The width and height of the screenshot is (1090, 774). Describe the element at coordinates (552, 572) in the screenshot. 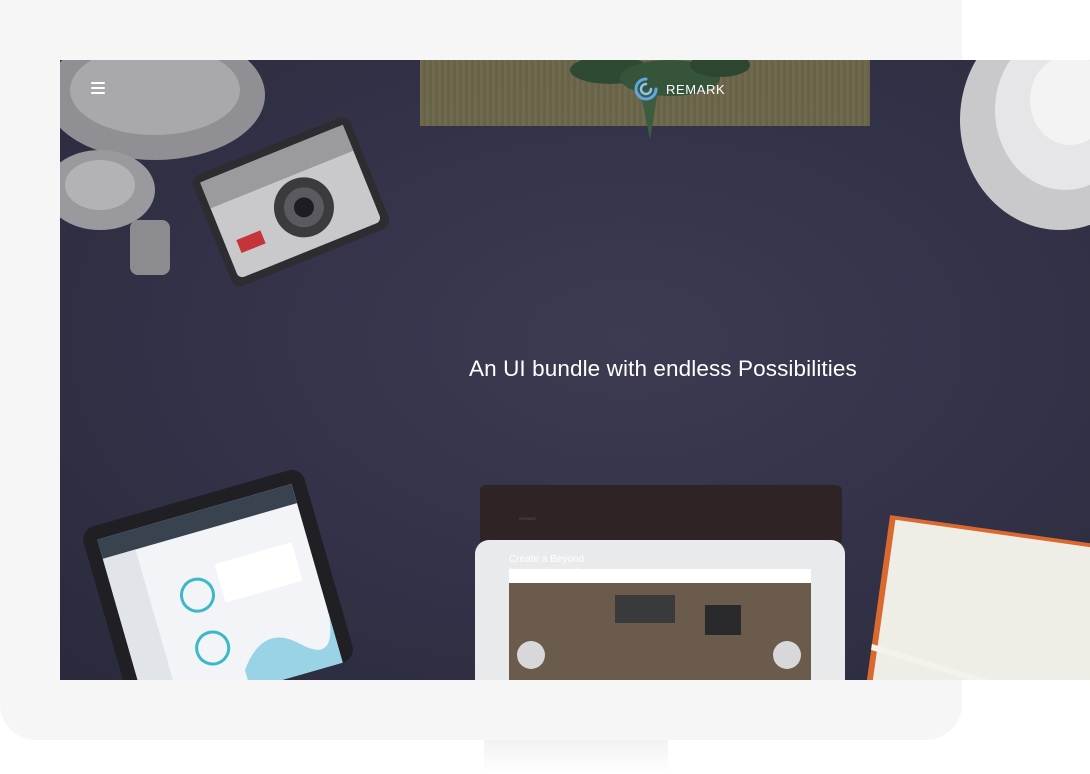

I see `ipad-heading-line2: Imagination web sit` at that location.